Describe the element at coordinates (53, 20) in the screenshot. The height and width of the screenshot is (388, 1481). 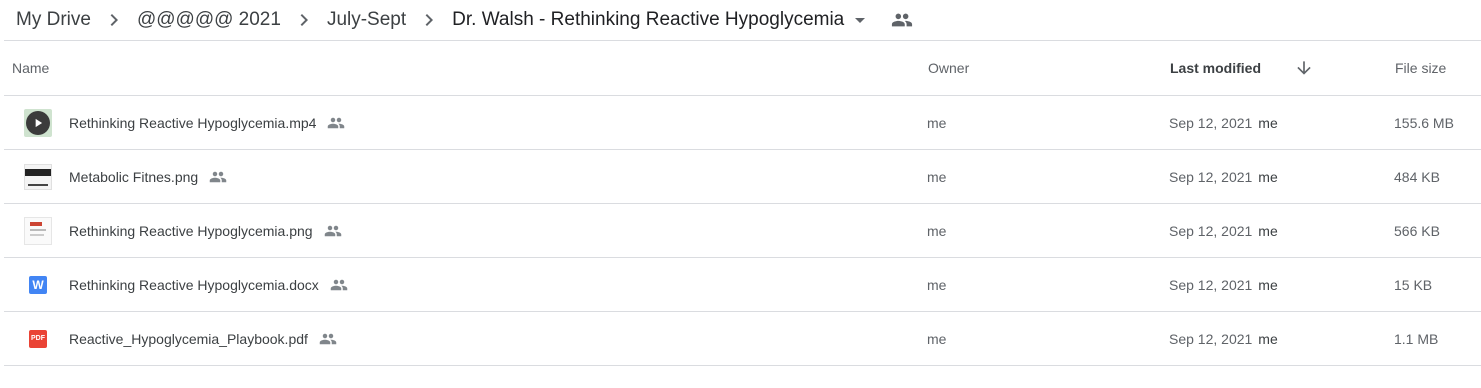
I see `breadcrumb-my-drive: My Drive` at that location.